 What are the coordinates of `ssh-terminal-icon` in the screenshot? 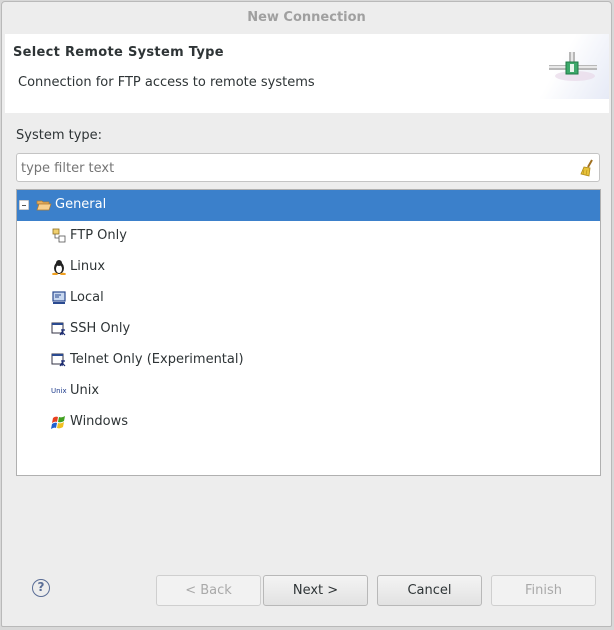 It's located at (59, 329).